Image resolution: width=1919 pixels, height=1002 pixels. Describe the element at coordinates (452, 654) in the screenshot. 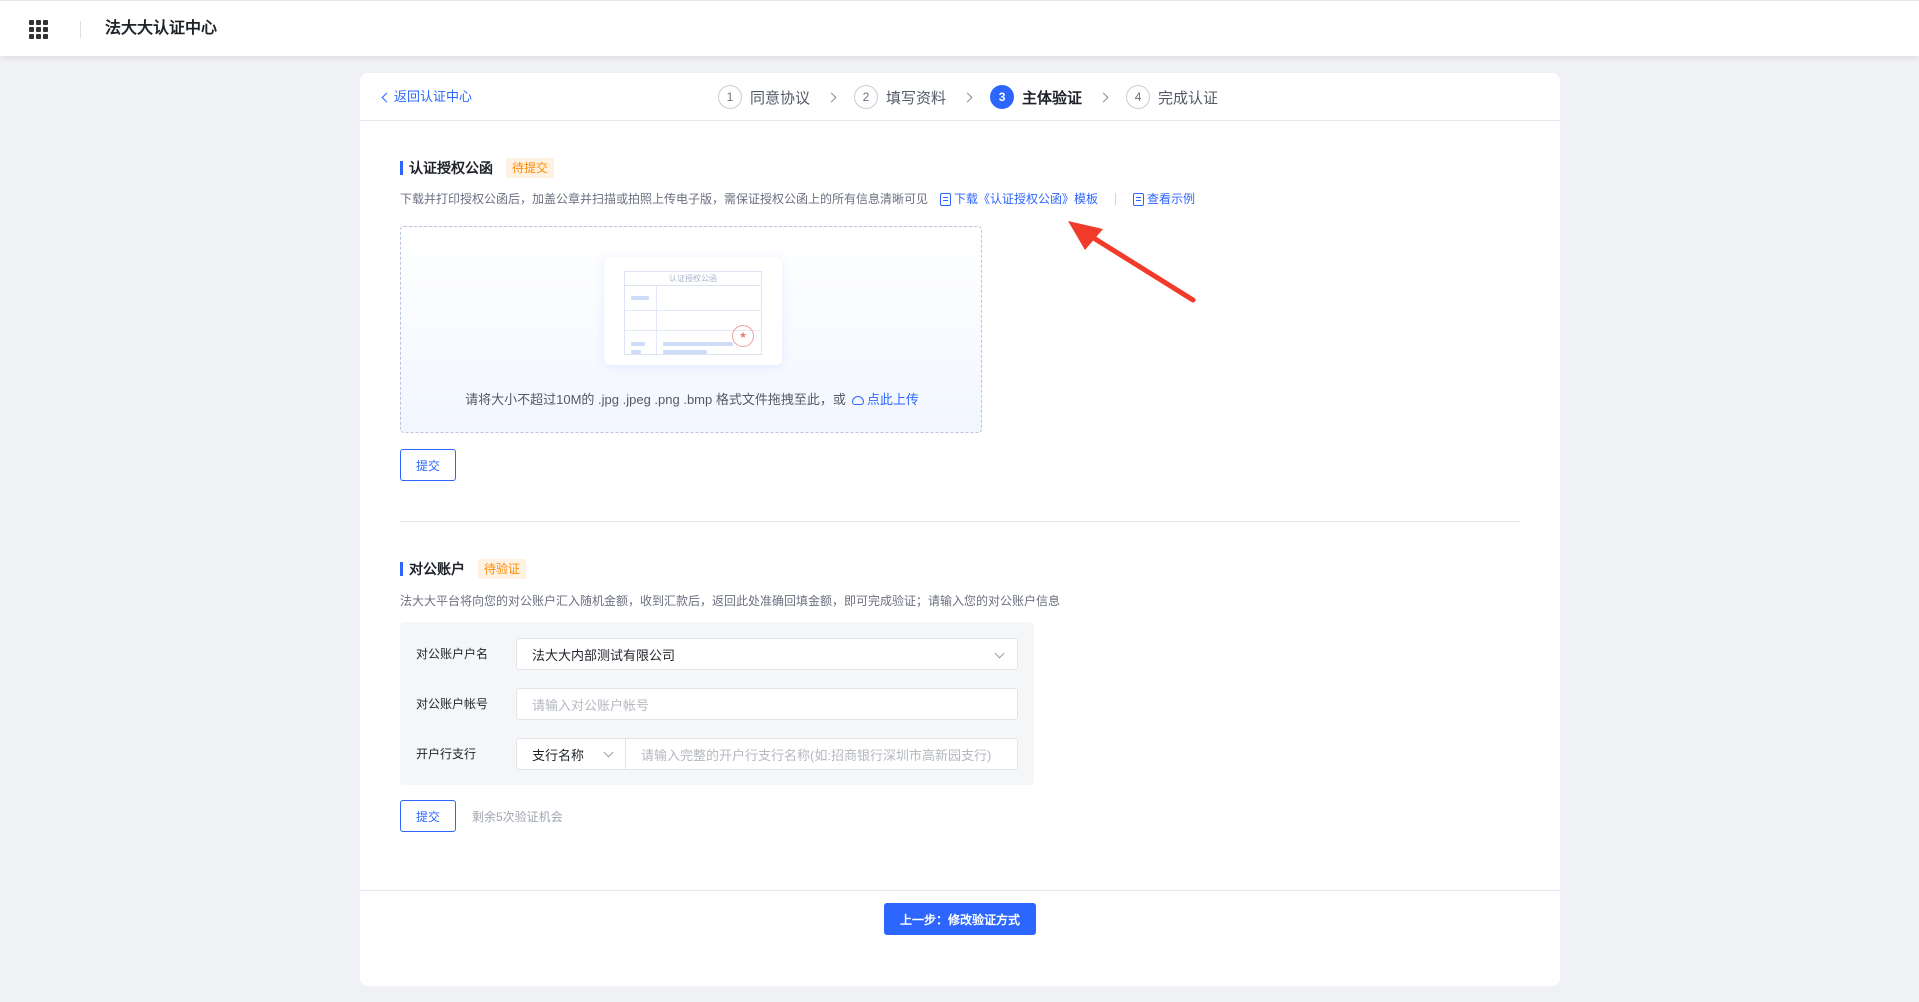

I see `account-name-label: 对公账户户名` at that location.